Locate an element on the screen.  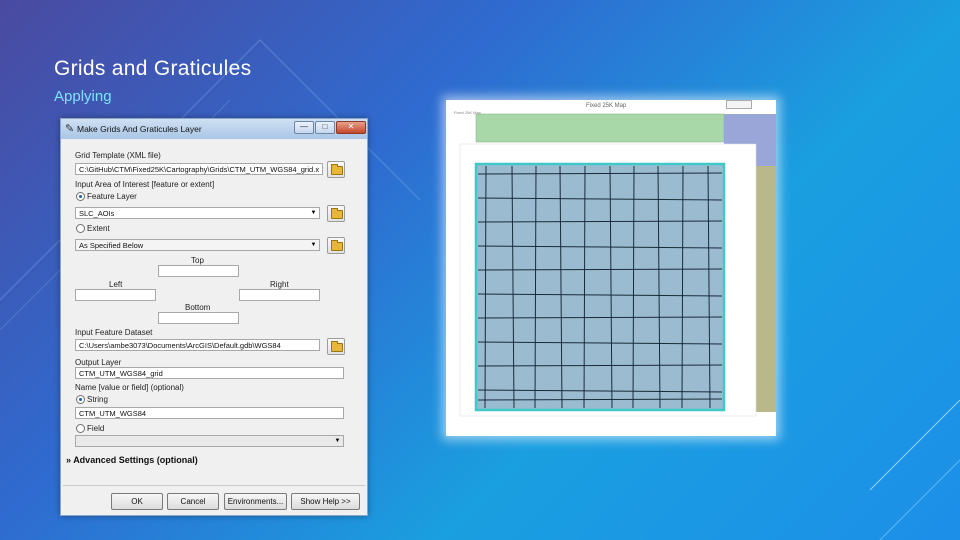
feature-layer-radio is located at coordinates (80, 196).